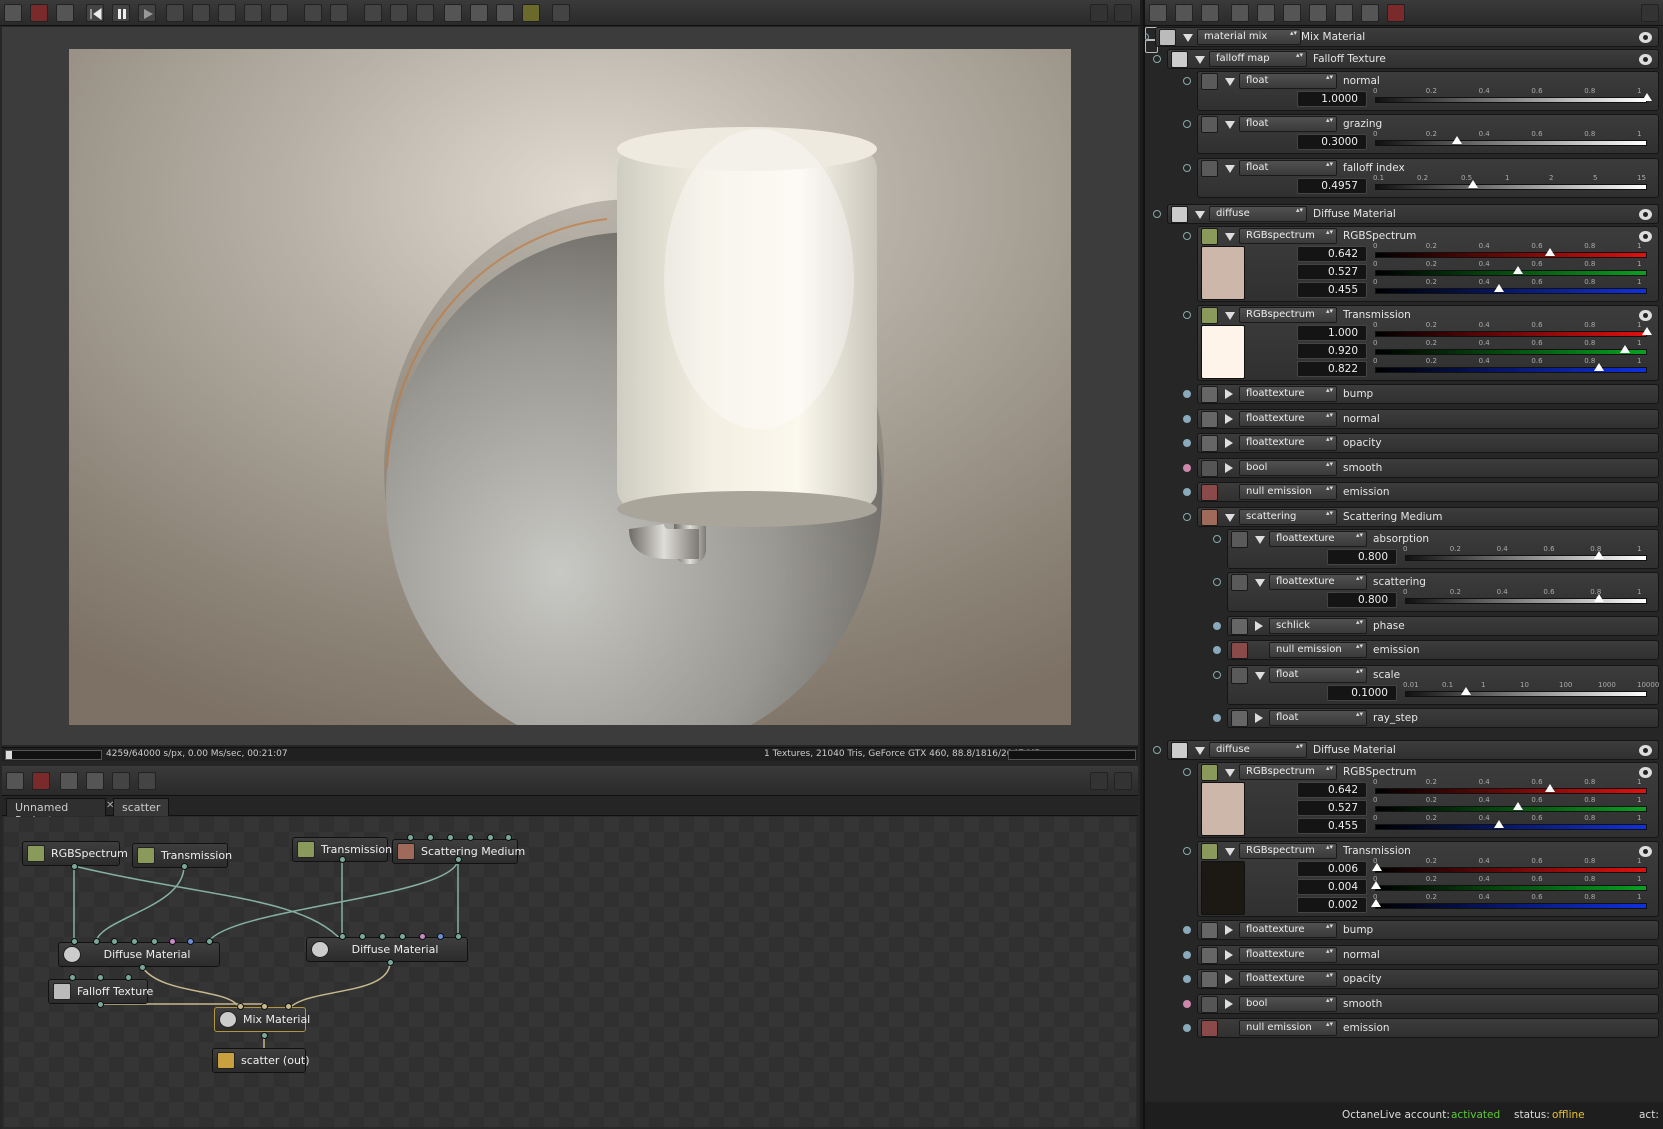 The width and height of the screenshot is (1663, 1129). What do you see at coordinates (1258, 59) in the screenshot?
I see `falloff-type-select: falloff map` at bounding box center [1258, 59].